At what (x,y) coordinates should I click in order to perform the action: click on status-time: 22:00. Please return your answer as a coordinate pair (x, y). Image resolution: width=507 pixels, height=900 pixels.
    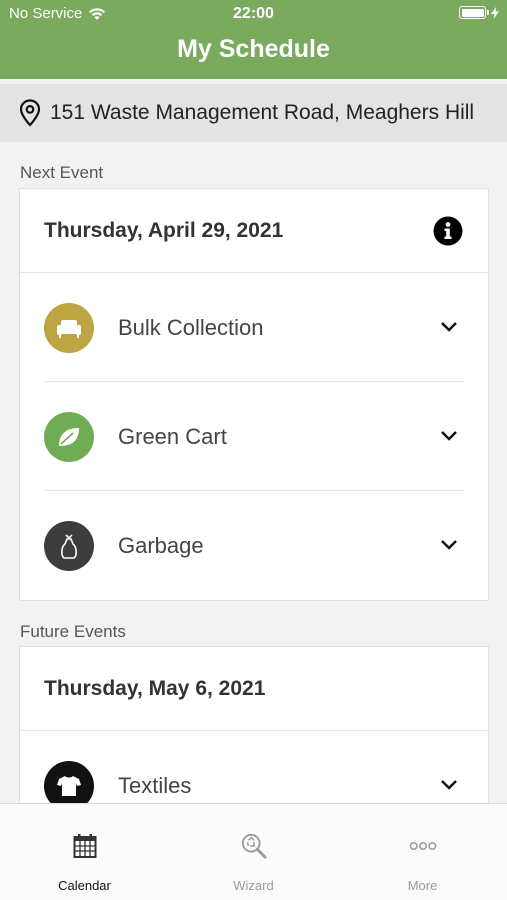
    Looking at the image, I should click on (253, 13).